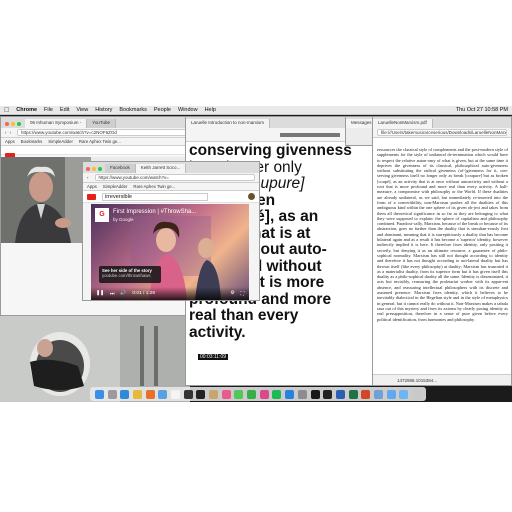  Describe the element at coordinates (100, 152) in the screenshot. I see `youtube-header` at that location.